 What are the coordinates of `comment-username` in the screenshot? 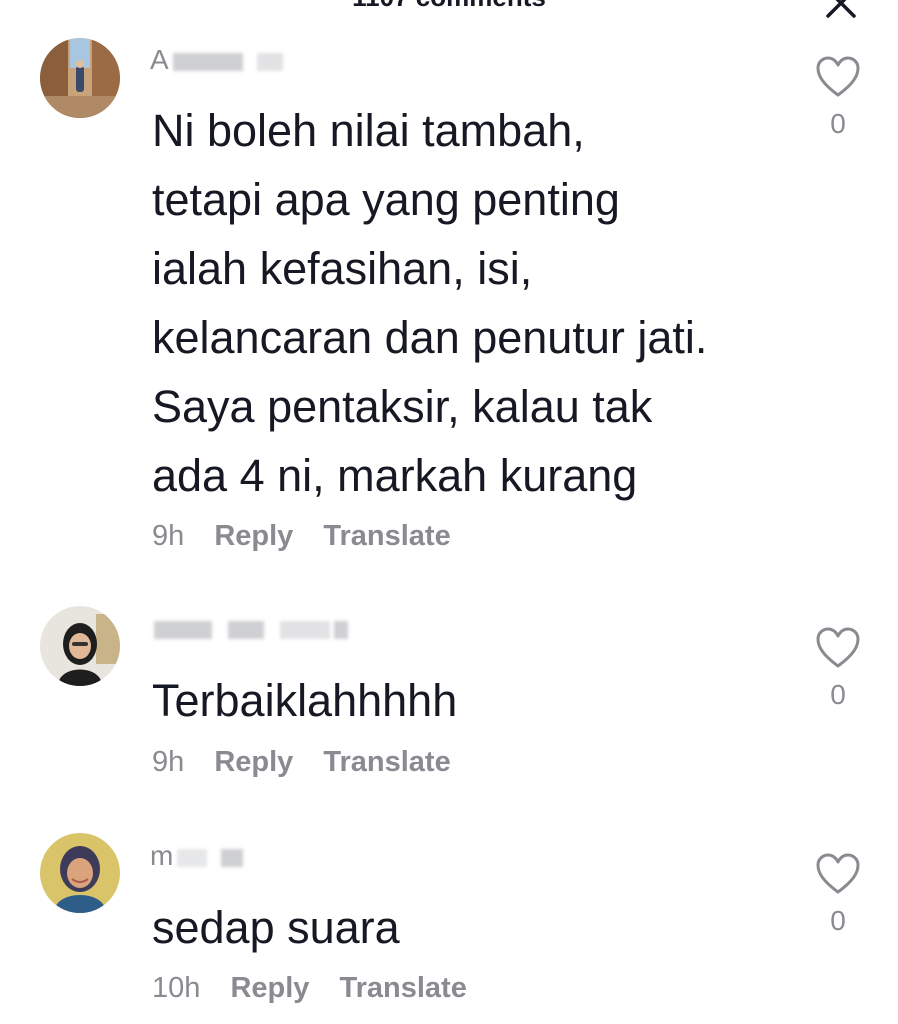 It's located at (249, 628).